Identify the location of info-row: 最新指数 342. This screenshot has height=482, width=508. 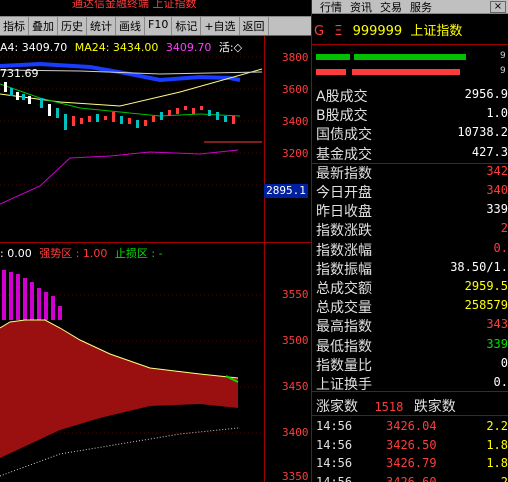
(412, 172).